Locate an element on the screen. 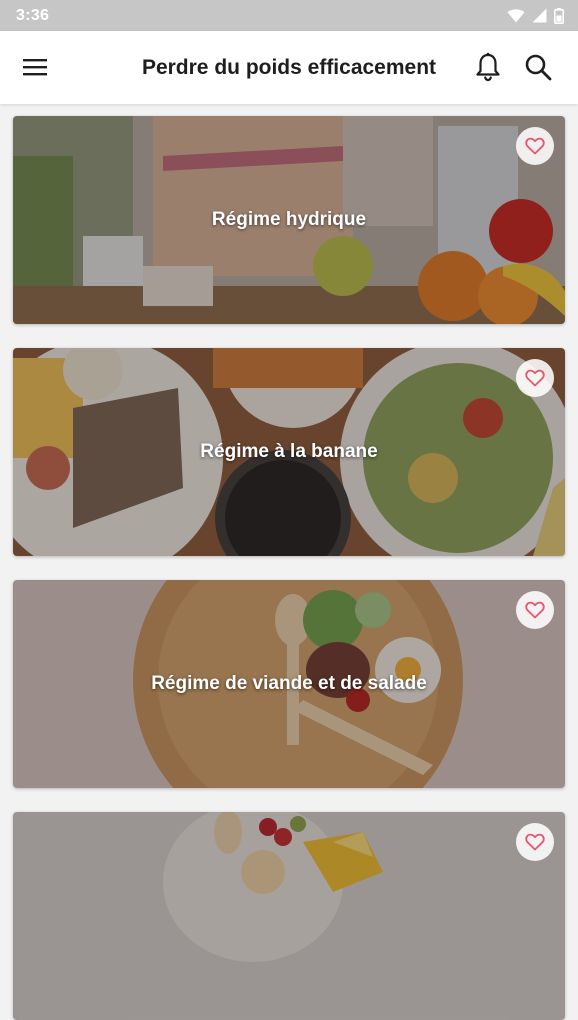  hamburger-menu-icon is located at coordinates (35, 67).